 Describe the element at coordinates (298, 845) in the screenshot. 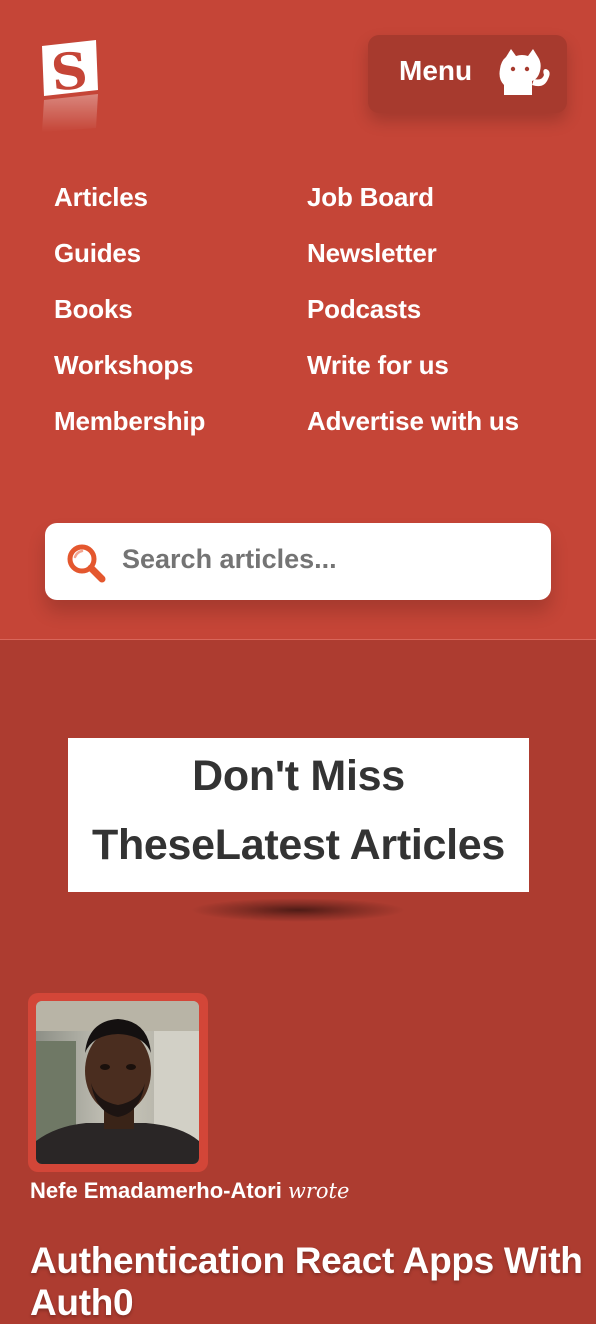

I see `heading-line-2: TheseLatest Articles` at that location.